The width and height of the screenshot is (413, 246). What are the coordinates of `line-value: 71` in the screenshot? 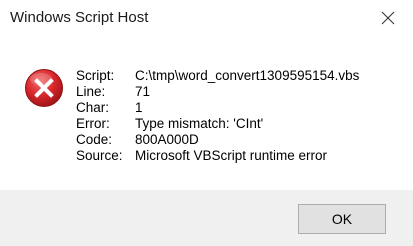 It's located at (143, 91).